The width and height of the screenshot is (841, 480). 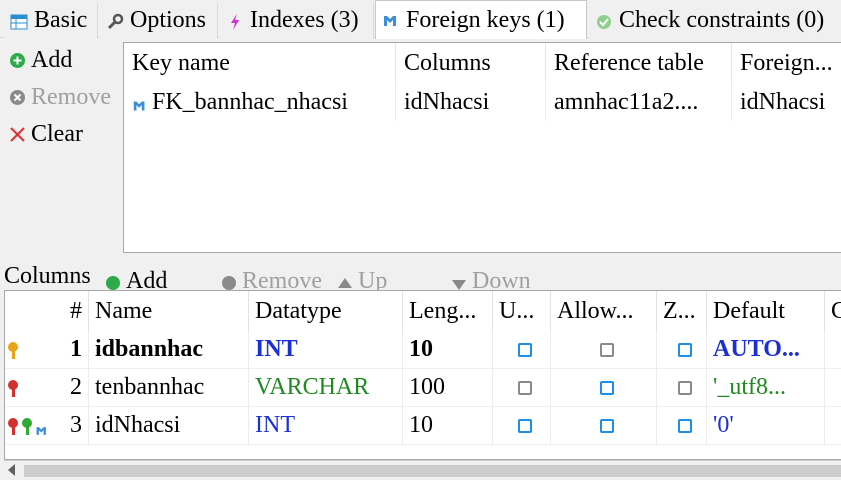 I want to click on scrollbar-thumb, so click(x=432, y=471).